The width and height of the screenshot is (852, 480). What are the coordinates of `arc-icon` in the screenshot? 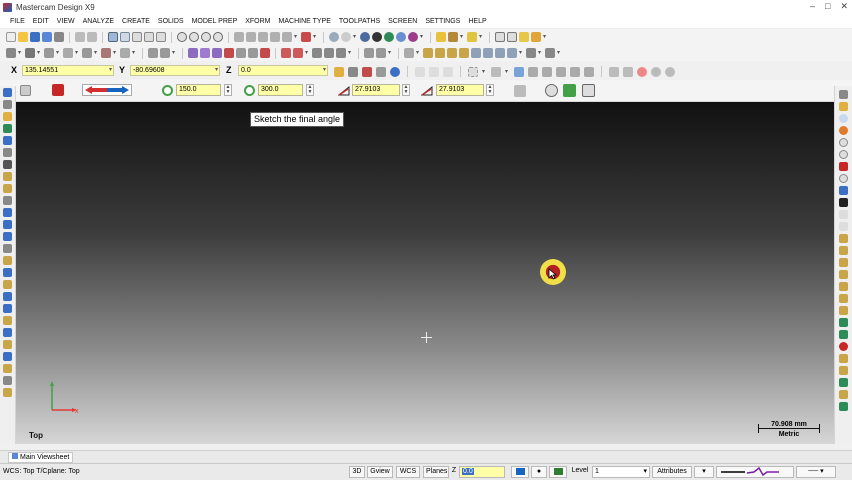 It's located at (68, 53).